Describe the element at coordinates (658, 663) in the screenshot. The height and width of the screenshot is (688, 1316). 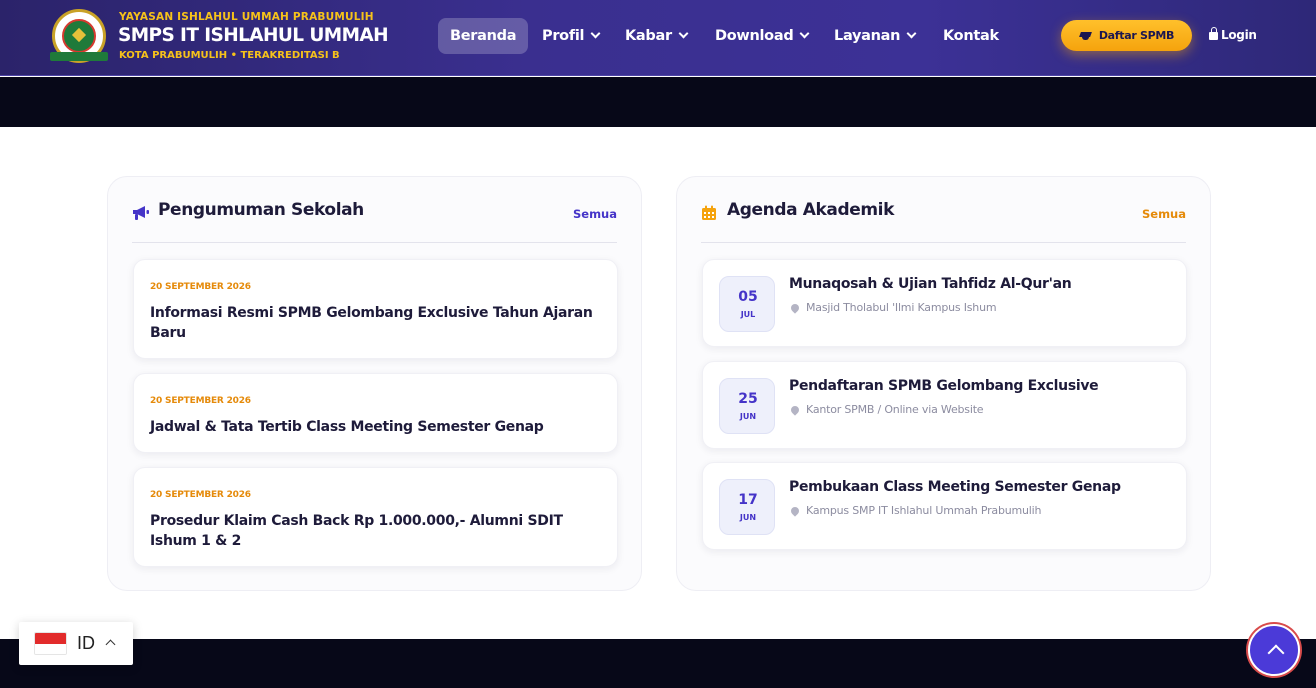
I see `footer-band` at that location.